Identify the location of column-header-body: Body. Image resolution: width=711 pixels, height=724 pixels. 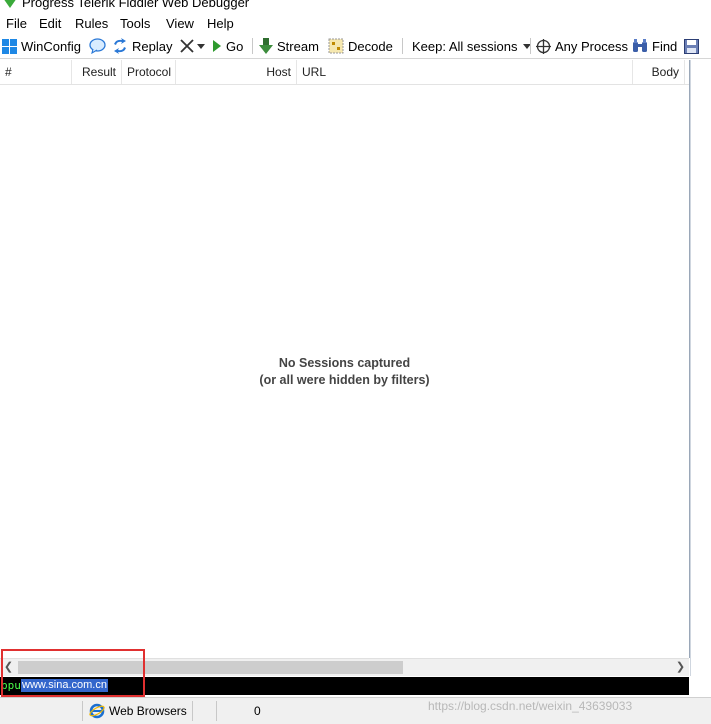
(659, 72).